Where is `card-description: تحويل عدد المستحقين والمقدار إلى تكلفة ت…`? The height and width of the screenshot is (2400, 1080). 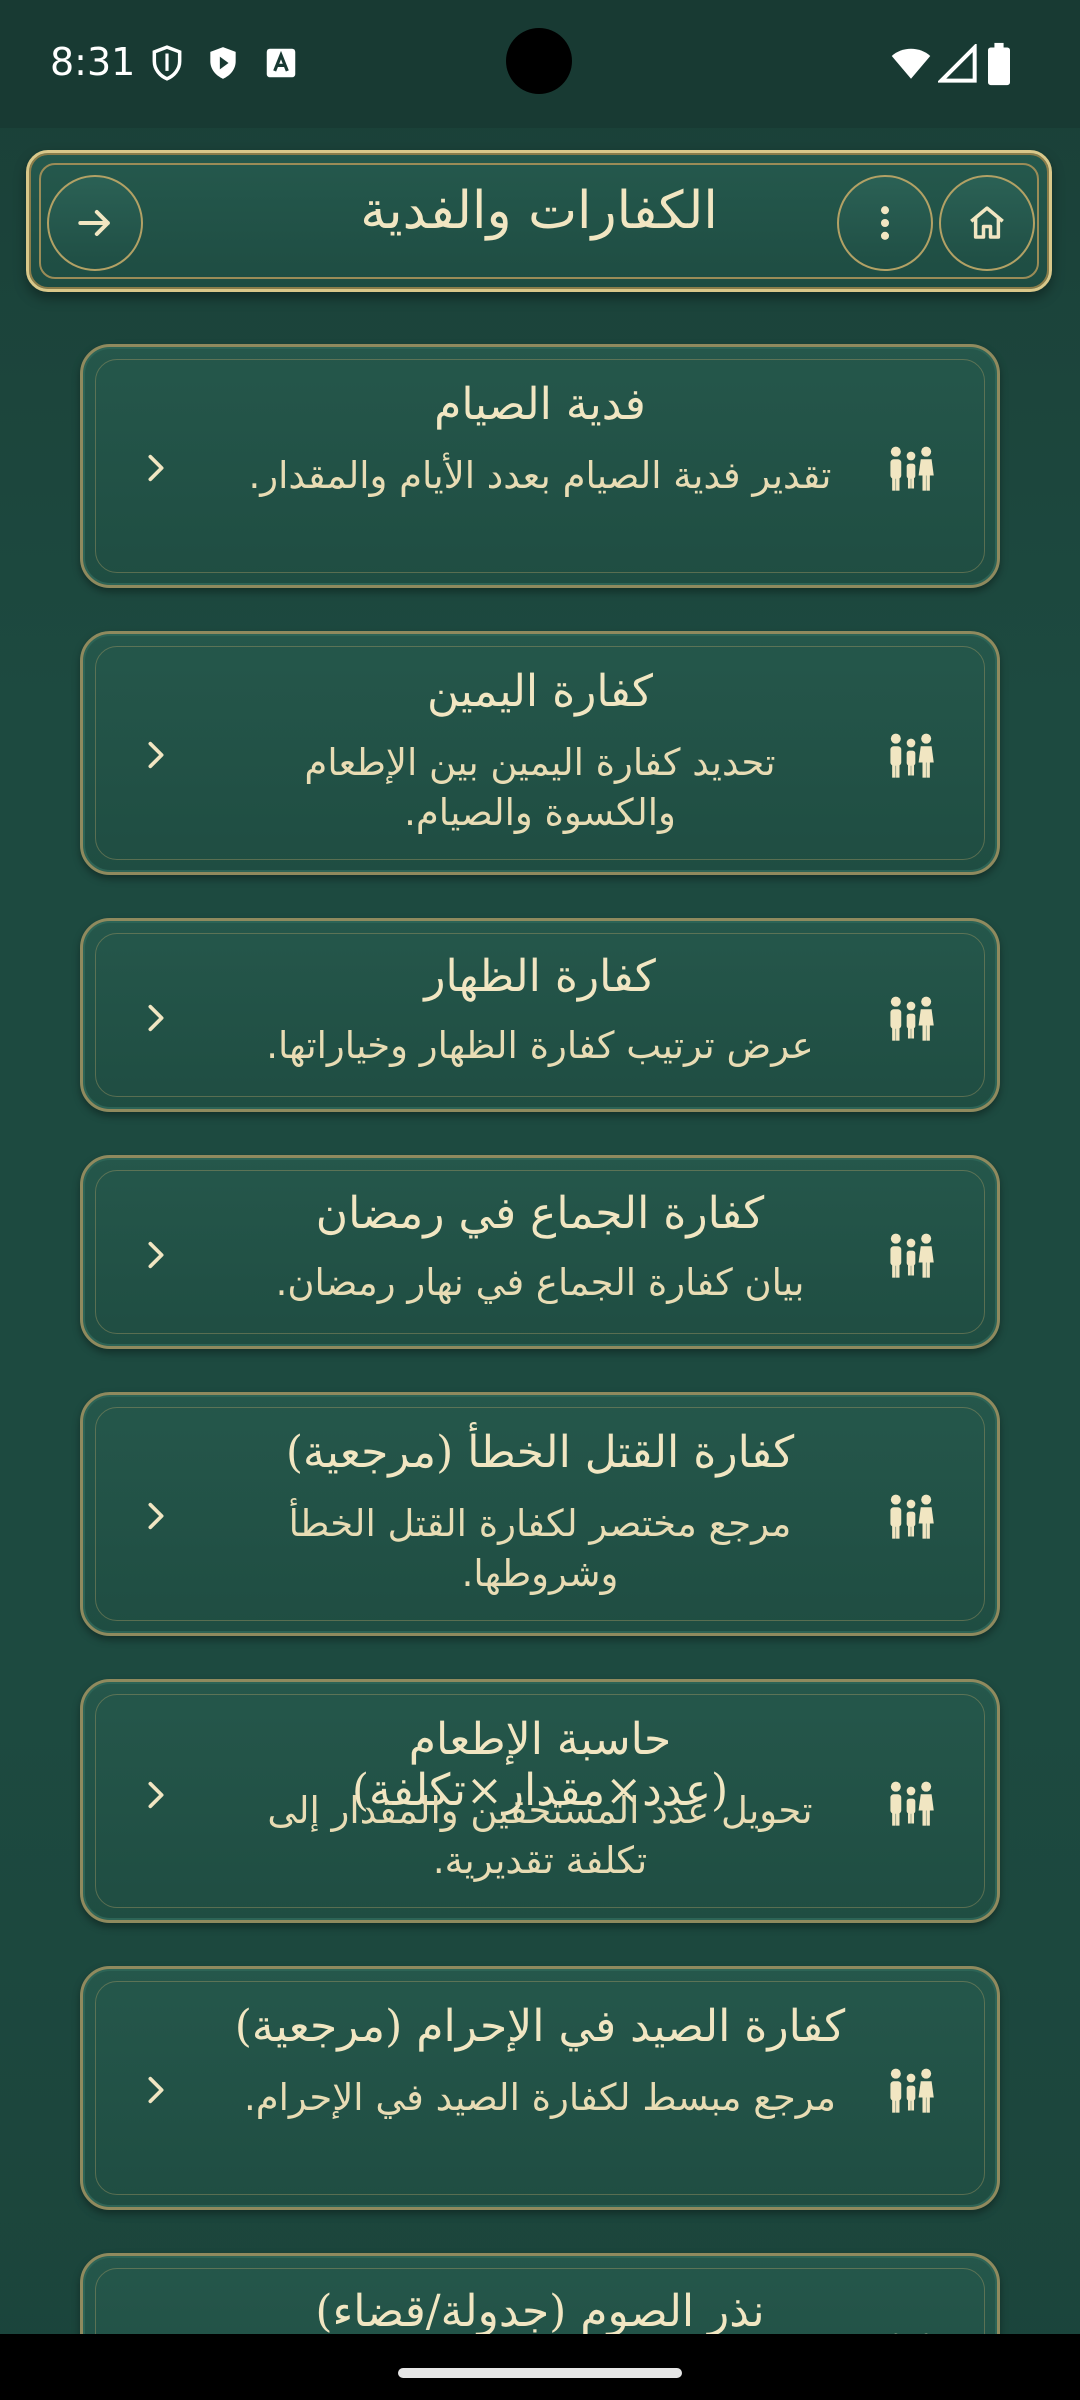
card-description: تحويل عدد المستحقين والمقدار إلى تكلفة ت… is located at coordinates (540, 1835).